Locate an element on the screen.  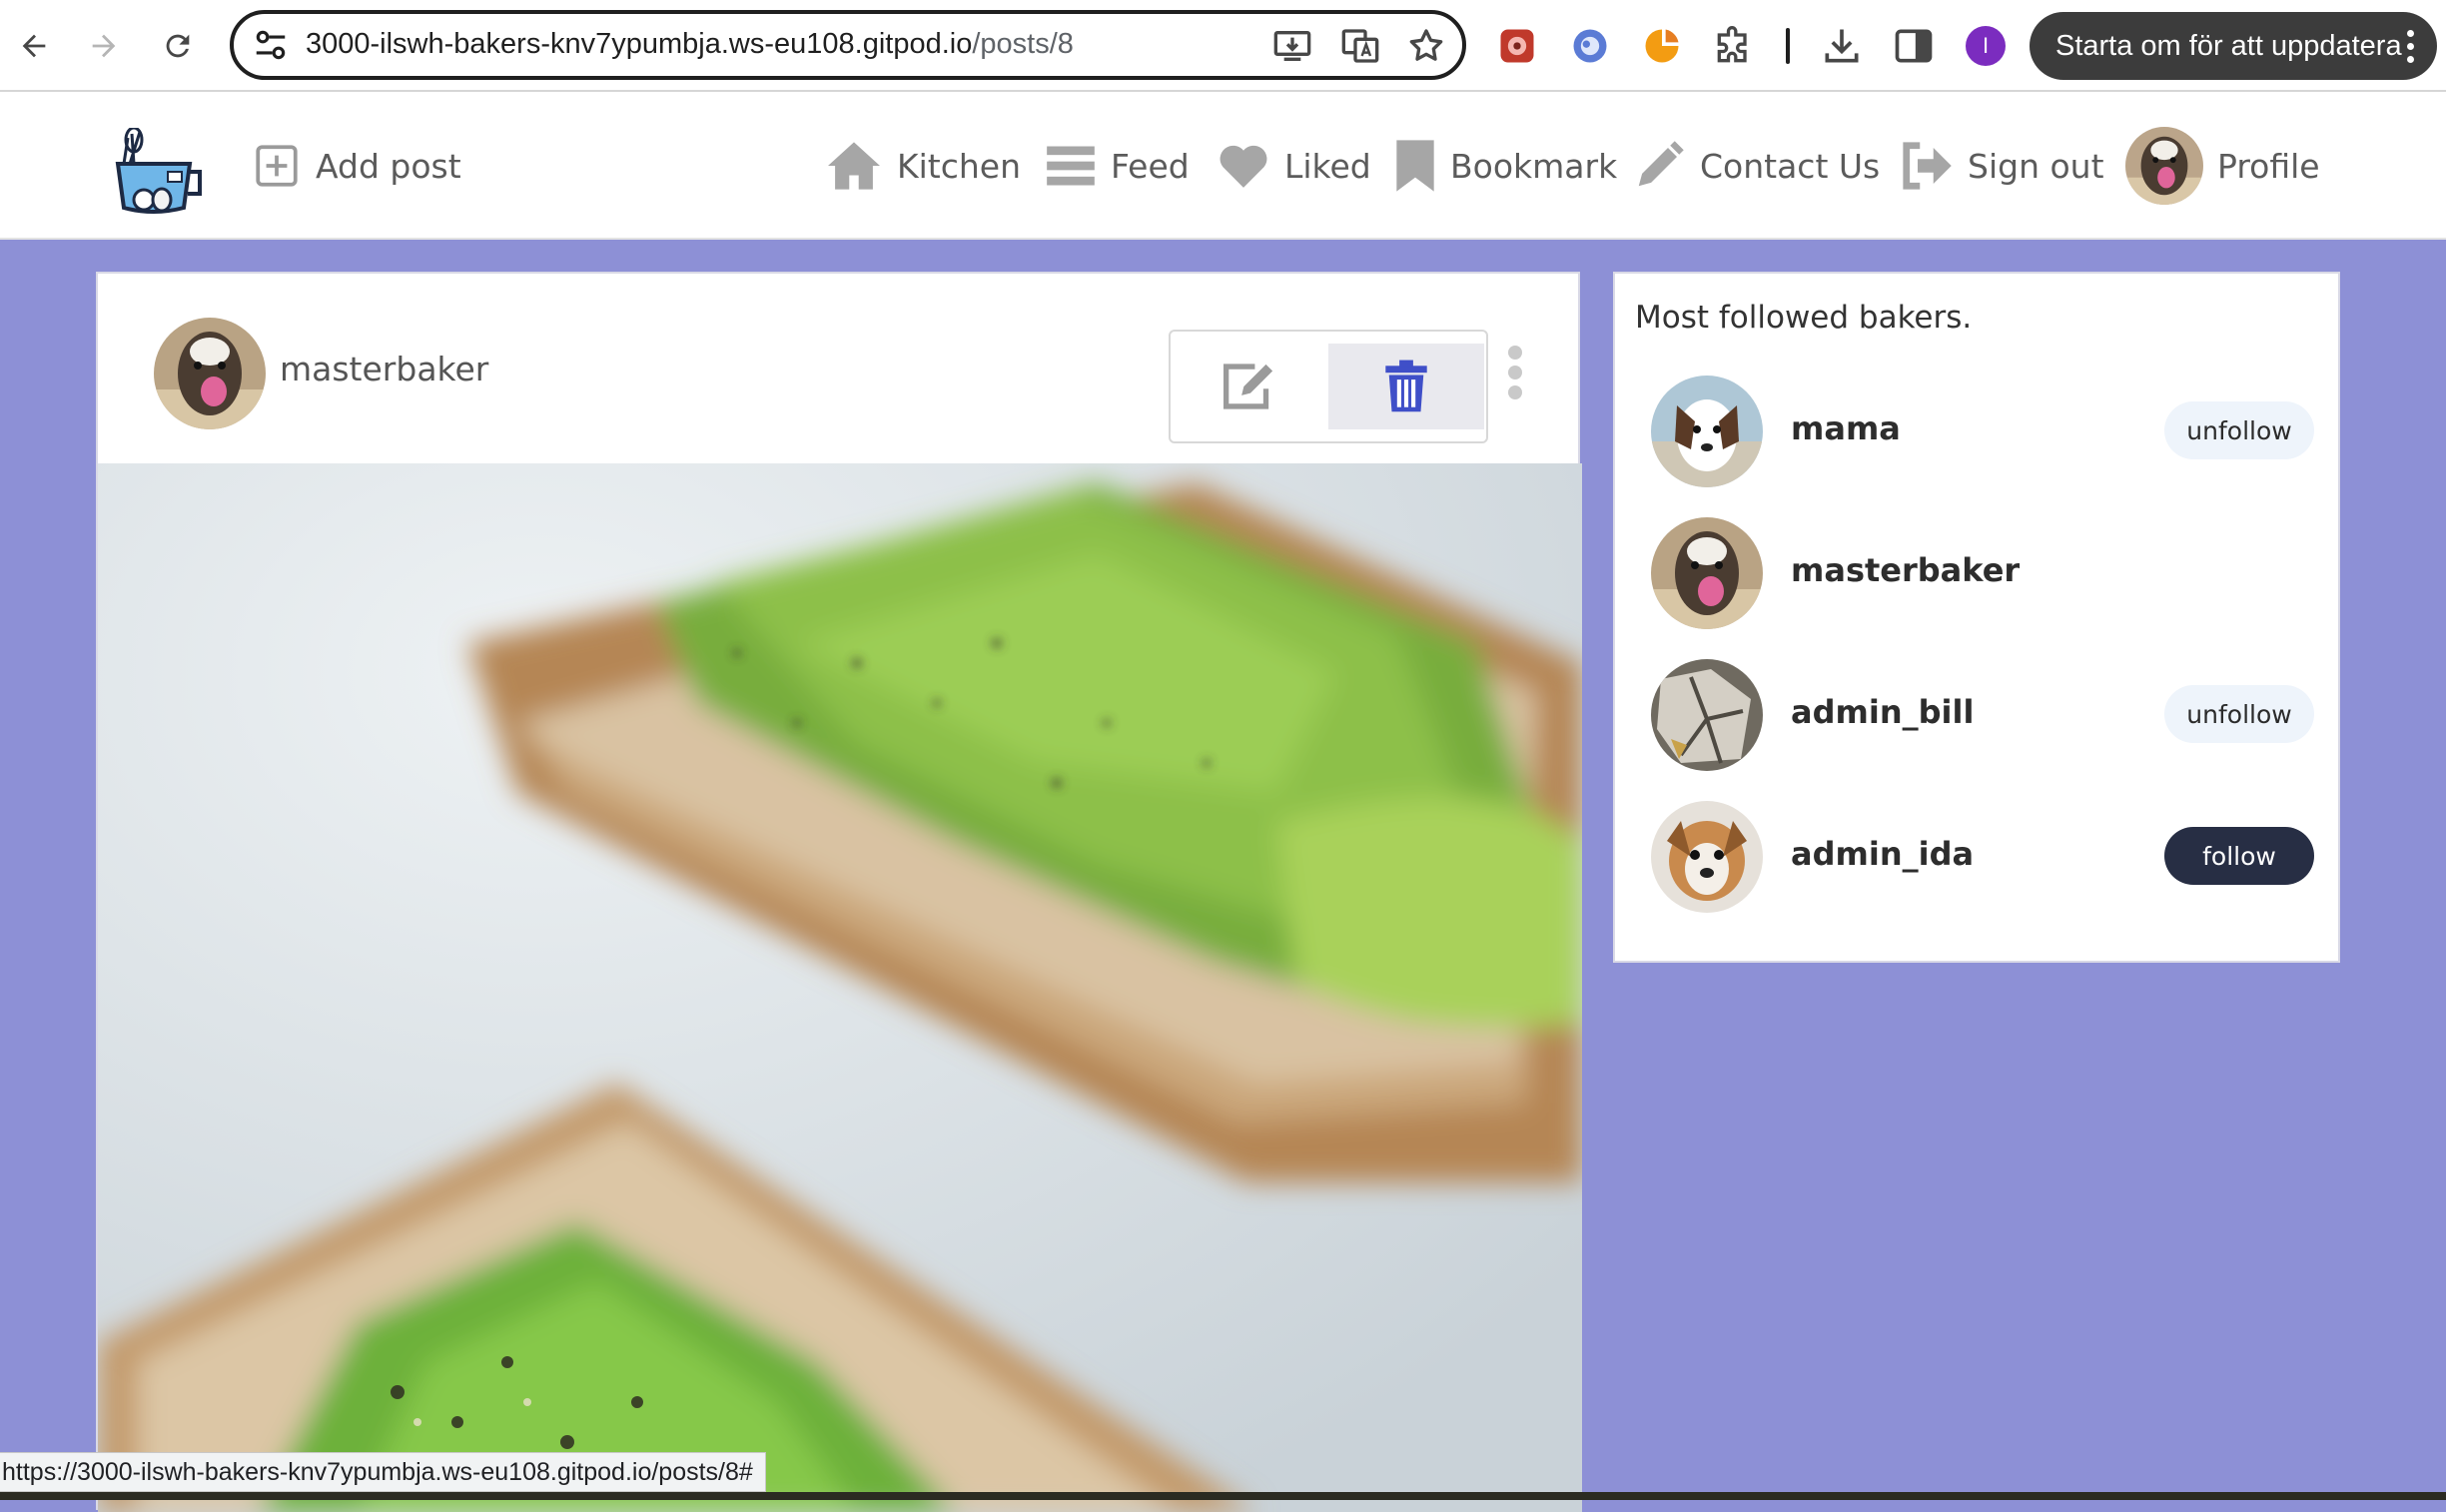
window-bottom-edge is located at coordinates (1223, 1496).